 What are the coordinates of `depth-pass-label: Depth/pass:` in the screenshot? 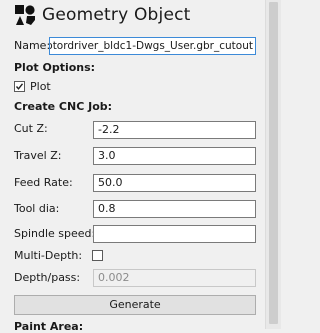 It's located at (47, 277).